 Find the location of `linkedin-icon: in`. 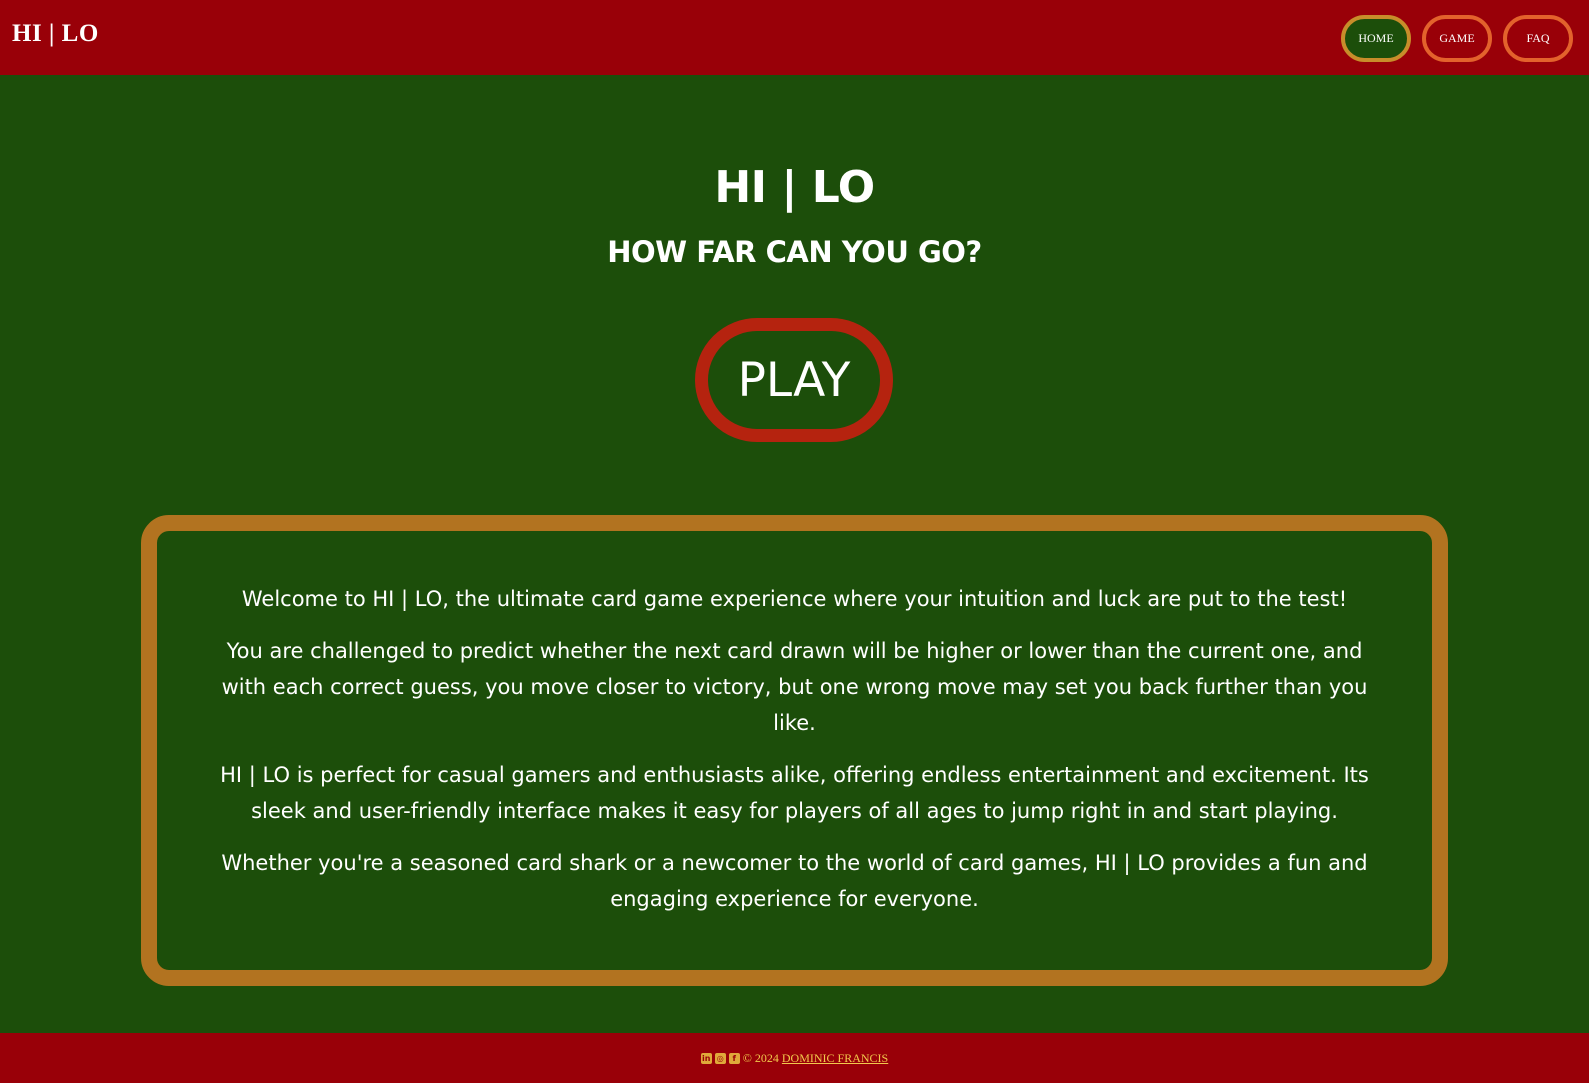

linkedin-icon: in is located at coordinates (706, 1058).